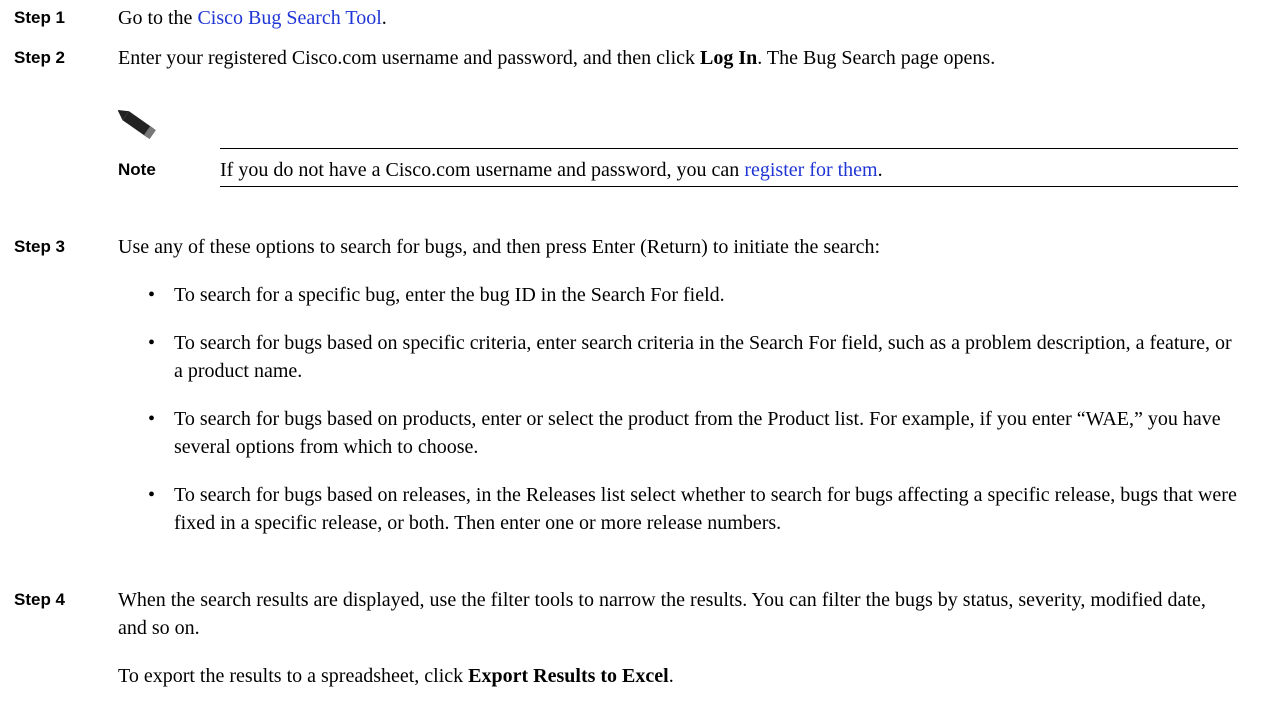  What do you see at coordinates (137, 169) in the screenshot?
I see `note-label: Note` at bounding box center [137, 169].